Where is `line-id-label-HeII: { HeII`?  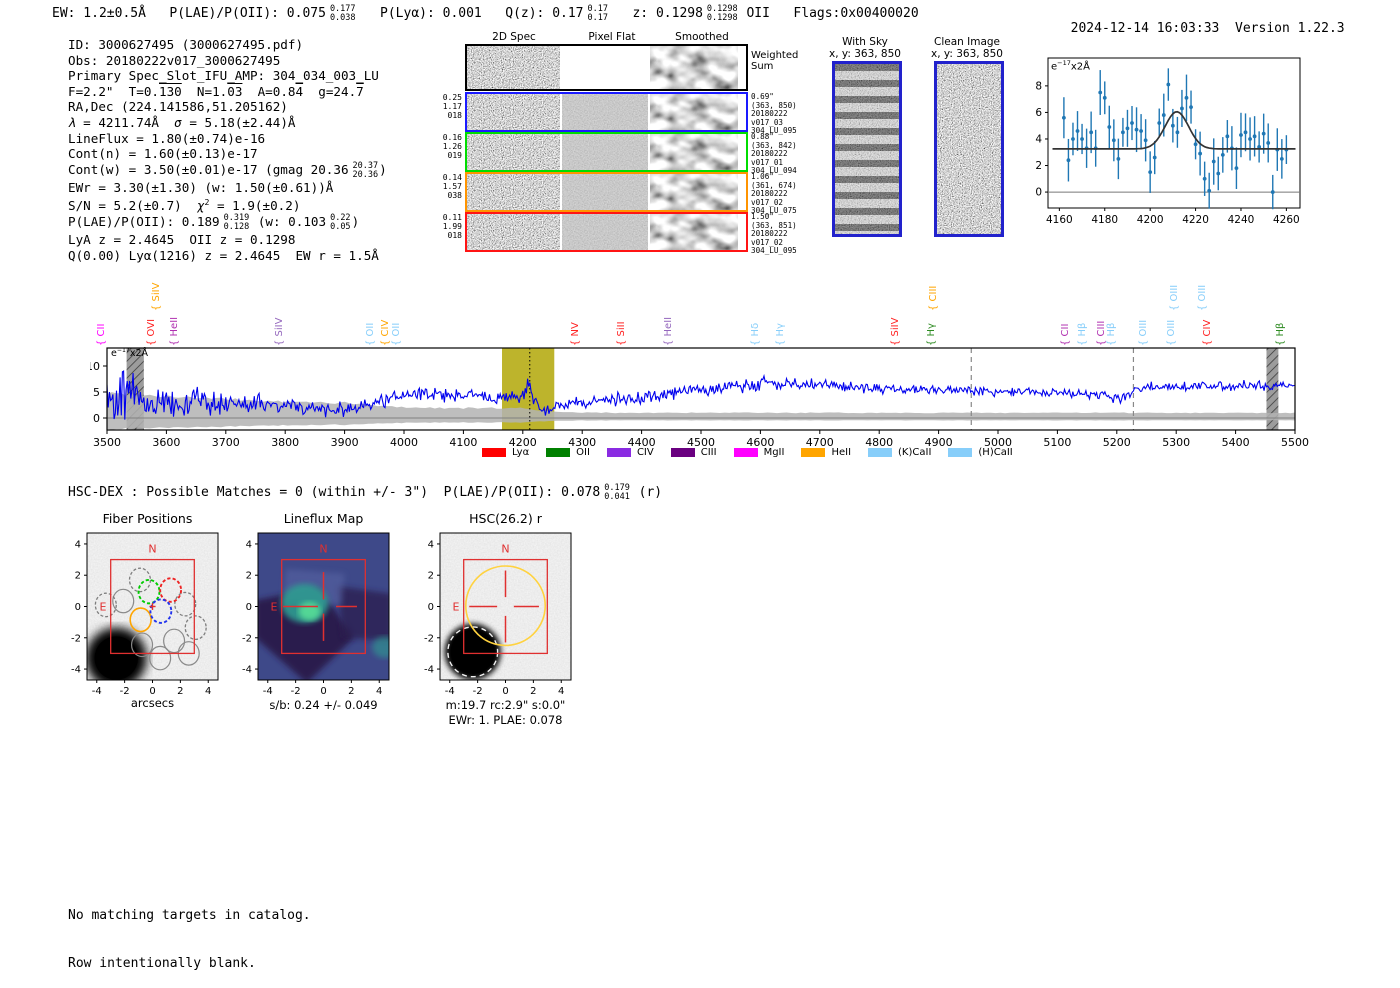 line-id-label-HeII: { HeII is located at coordinates (174, 331).